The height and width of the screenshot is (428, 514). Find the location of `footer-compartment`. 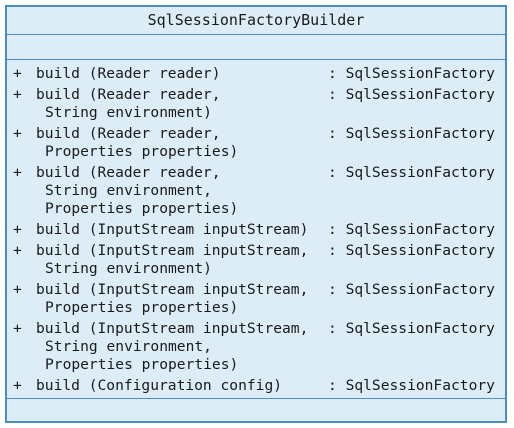

footer-compartment is located at coordinates (256, 410).